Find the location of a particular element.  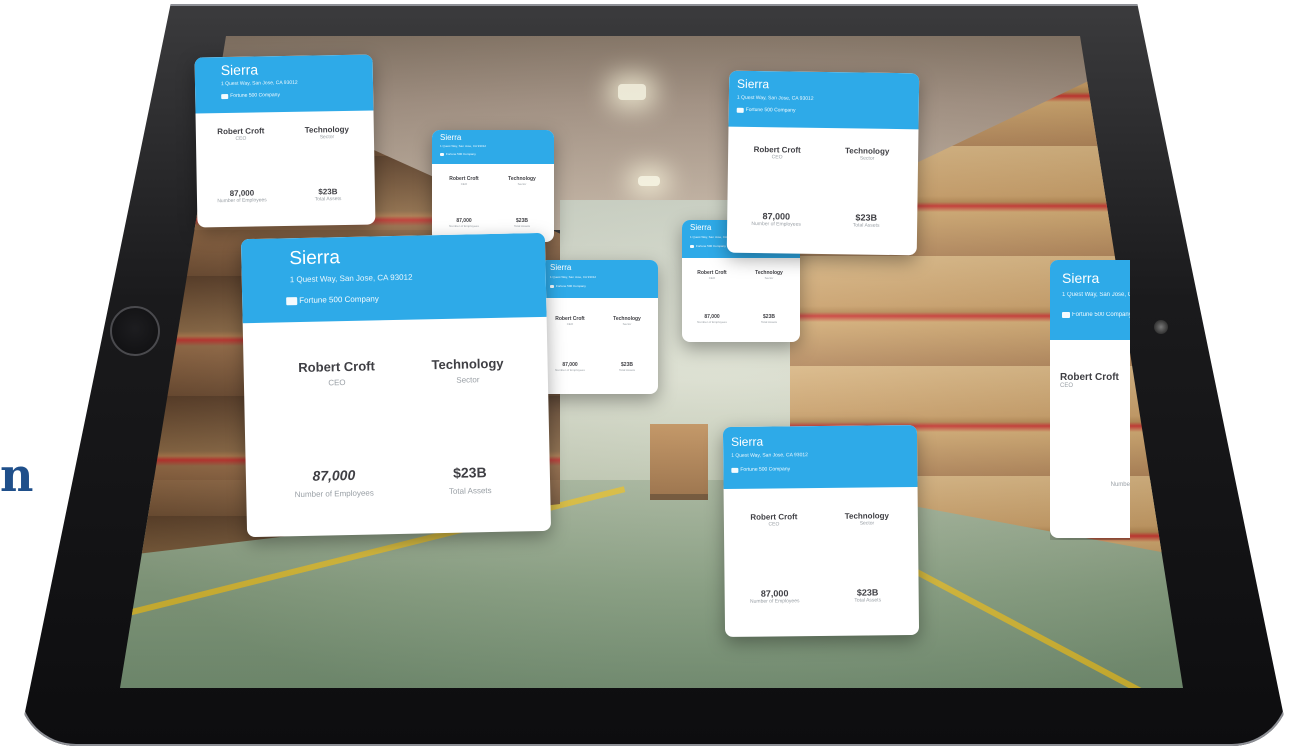

camera-icon is located at coordinates (1161, 327).